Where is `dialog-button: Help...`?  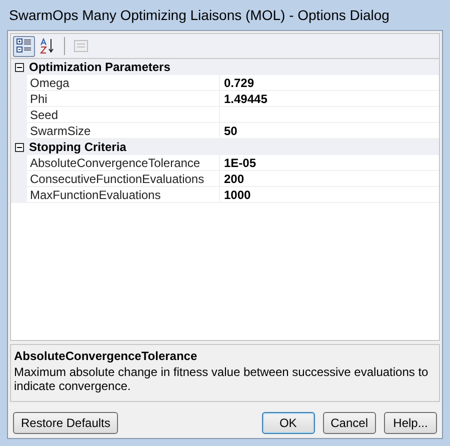
dialog-button: Help... is located at coordinates (410, 423).